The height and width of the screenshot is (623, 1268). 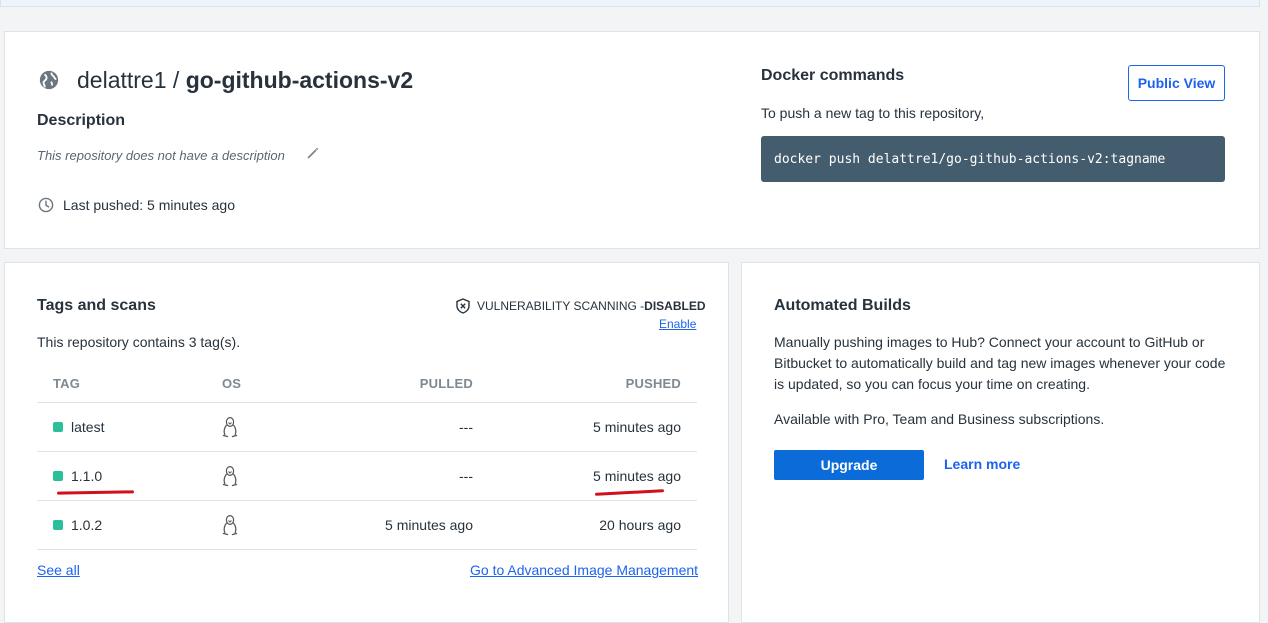 I want to click on tag-name: latest, so click(x=87, y=427).